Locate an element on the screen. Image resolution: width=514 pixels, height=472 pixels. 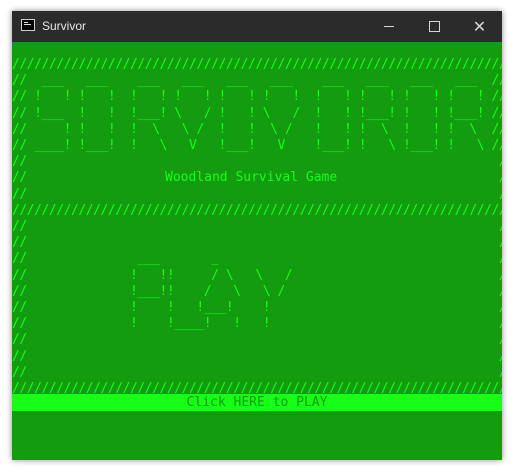
maximize-icon is located at coordinates (434, 26).